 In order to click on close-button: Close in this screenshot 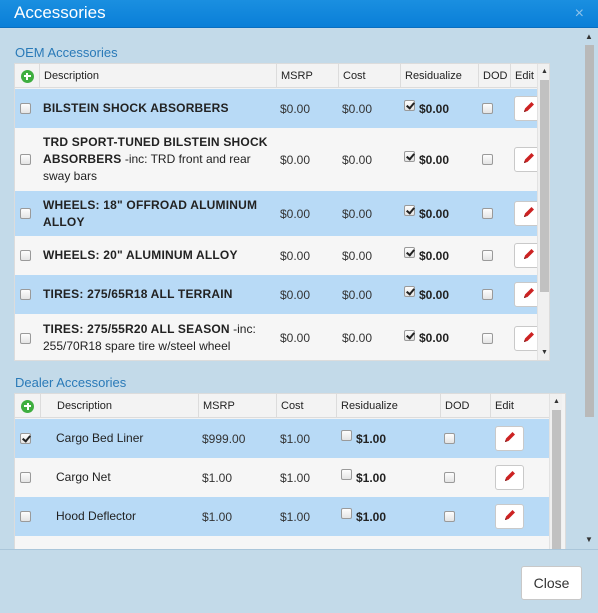, I will do `click(551, 583)`.